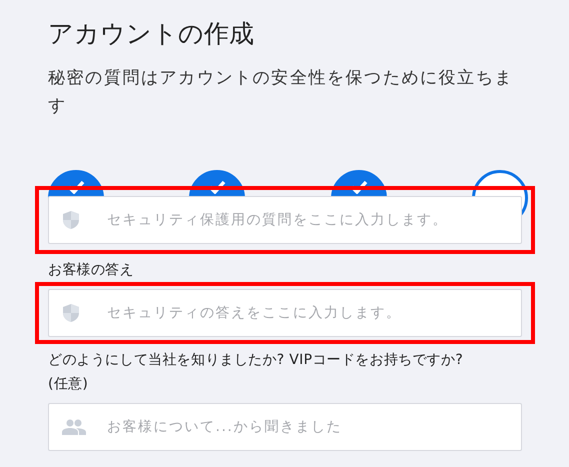 The width and height of the screenshot is (569, 467). Describe the element at coordinates (69, 384) in the screenshot. I see `optional-note: (任意)` at that location.